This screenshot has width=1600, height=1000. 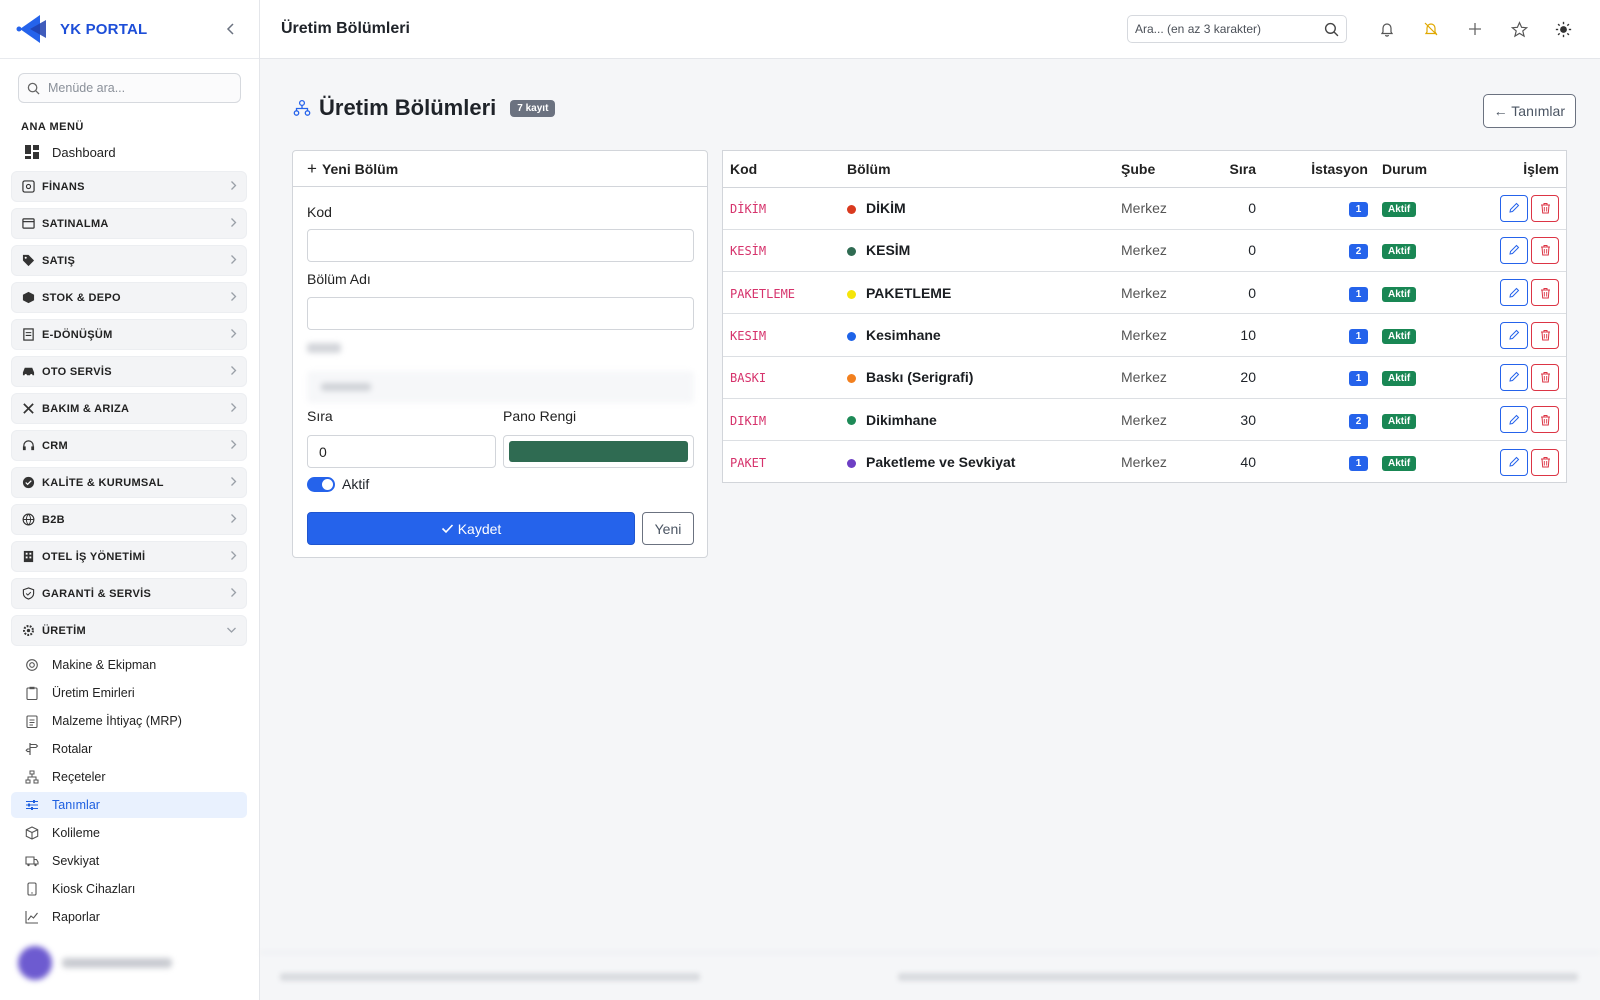 What do you see at coordinates (129, 445) in the screenshot?
I see `sidebar-group-crm: CRM` at bounding box center [129, 445].